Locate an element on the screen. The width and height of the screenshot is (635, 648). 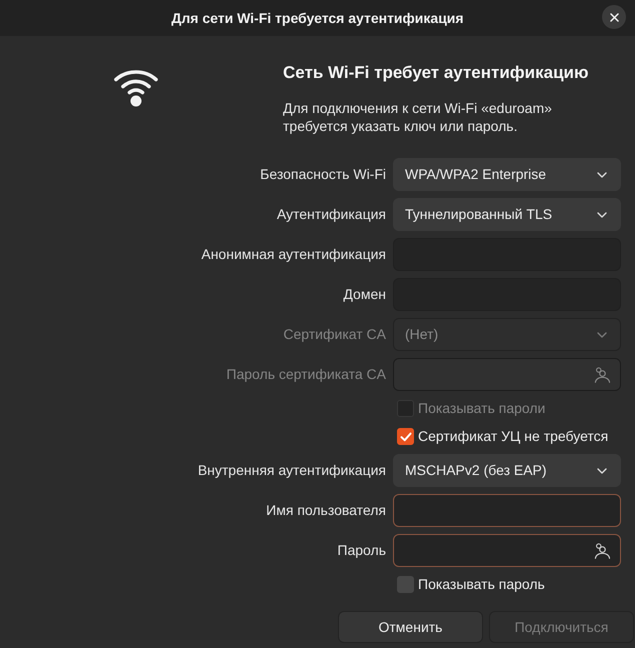
description: Для подключения к сети Wi-Fi «eduroam» требуется указать ключ или пароль. is located at coordinates (418, 117).